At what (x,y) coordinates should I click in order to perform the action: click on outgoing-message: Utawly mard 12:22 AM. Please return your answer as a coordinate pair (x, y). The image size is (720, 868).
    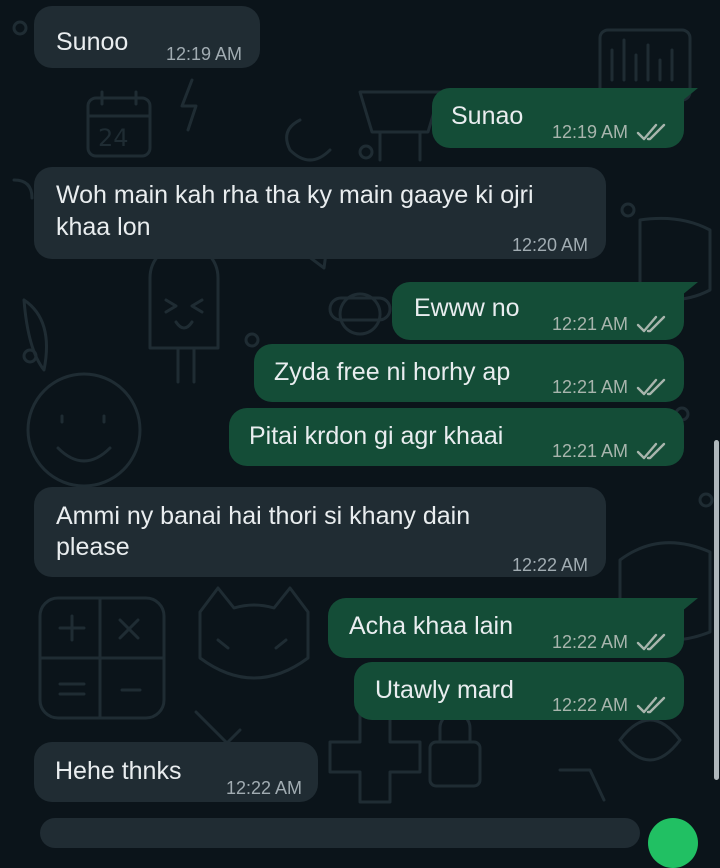
    Looking at the image, I should click on (519, 691).